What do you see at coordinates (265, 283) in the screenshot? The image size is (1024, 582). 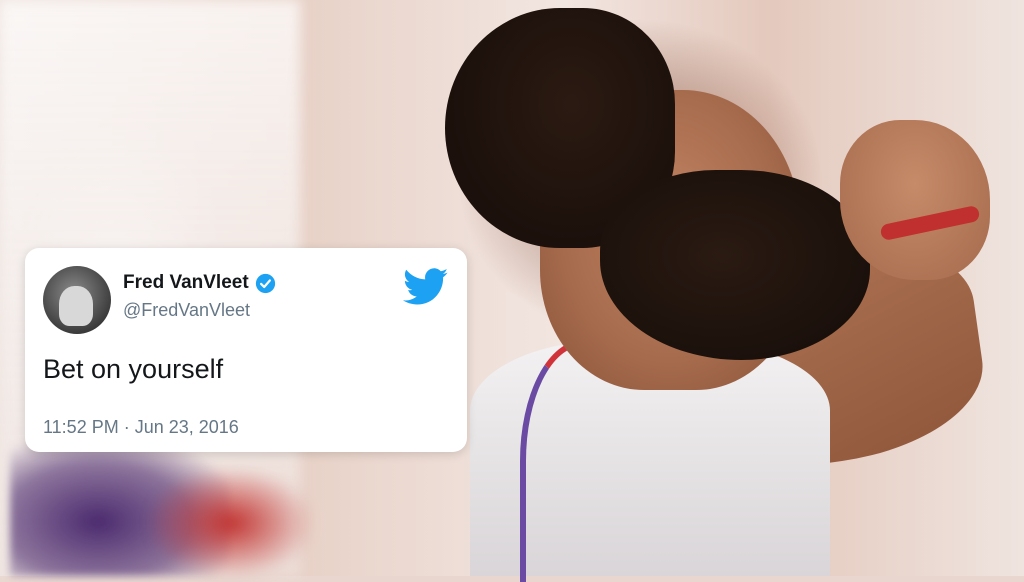 I see `verified-badge-icon` at bounding box center [265, 283].